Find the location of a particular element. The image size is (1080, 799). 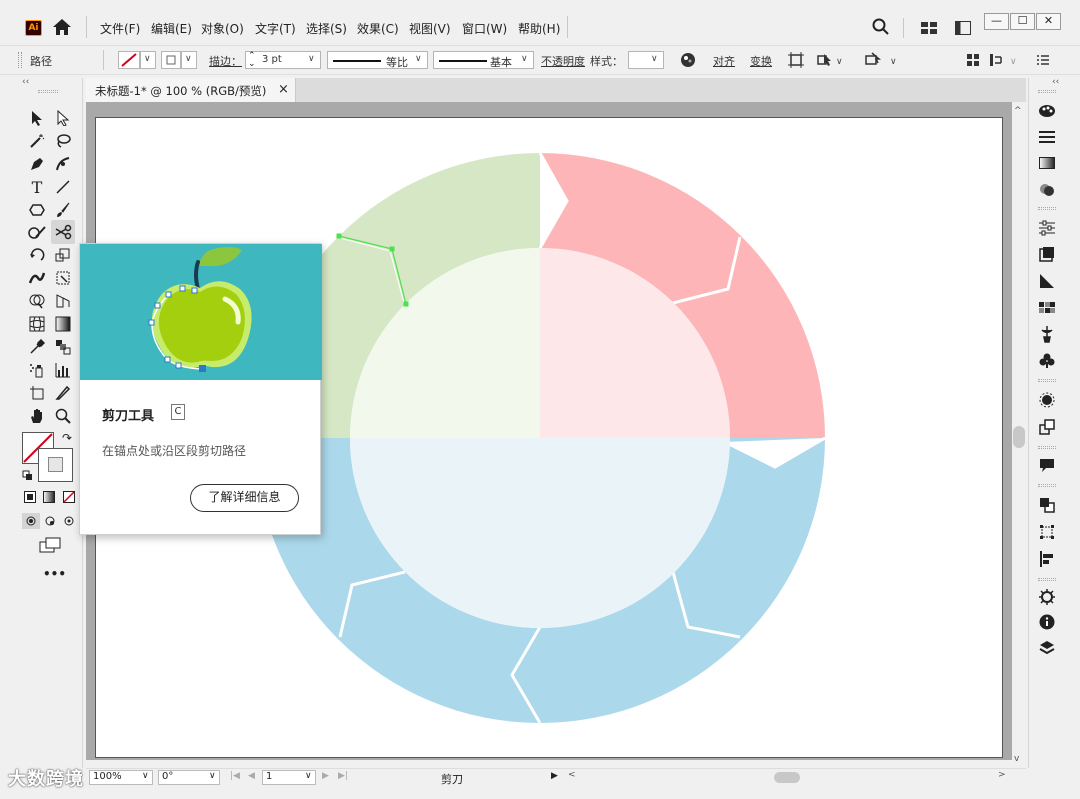

document-tab-close-icon: × is located at coordinates (283, 89).